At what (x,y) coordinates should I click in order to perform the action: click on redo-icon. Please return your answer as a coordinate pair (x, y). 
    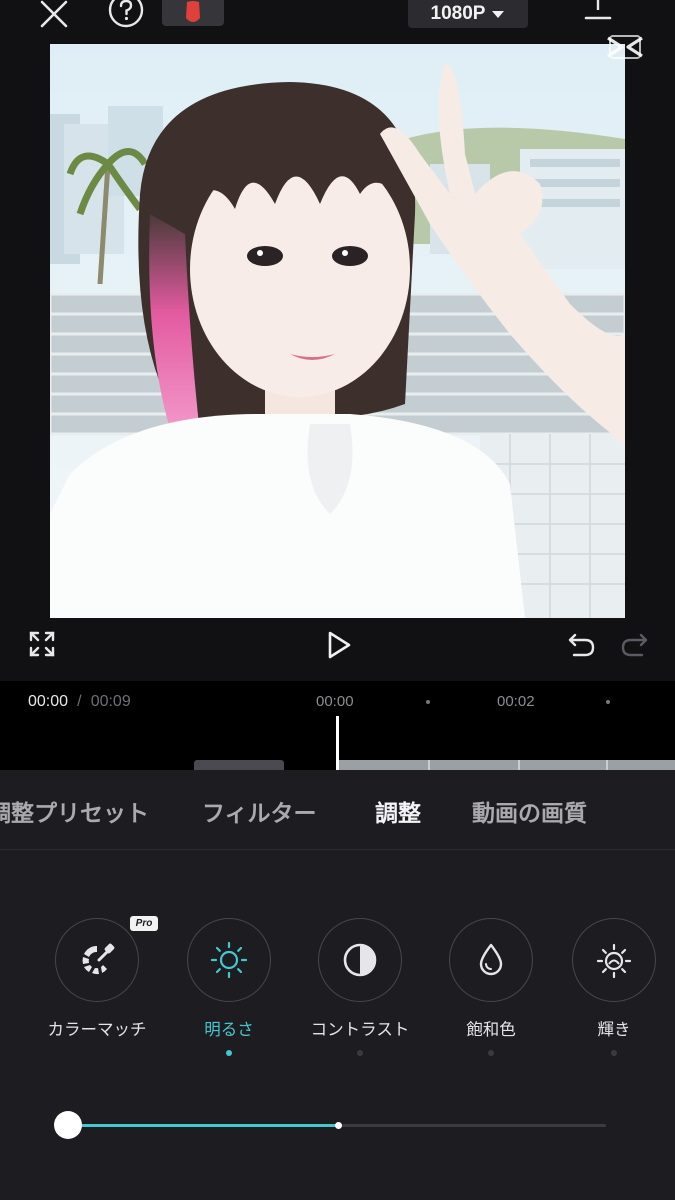
    Looking at the image, I should click on (635, 645).